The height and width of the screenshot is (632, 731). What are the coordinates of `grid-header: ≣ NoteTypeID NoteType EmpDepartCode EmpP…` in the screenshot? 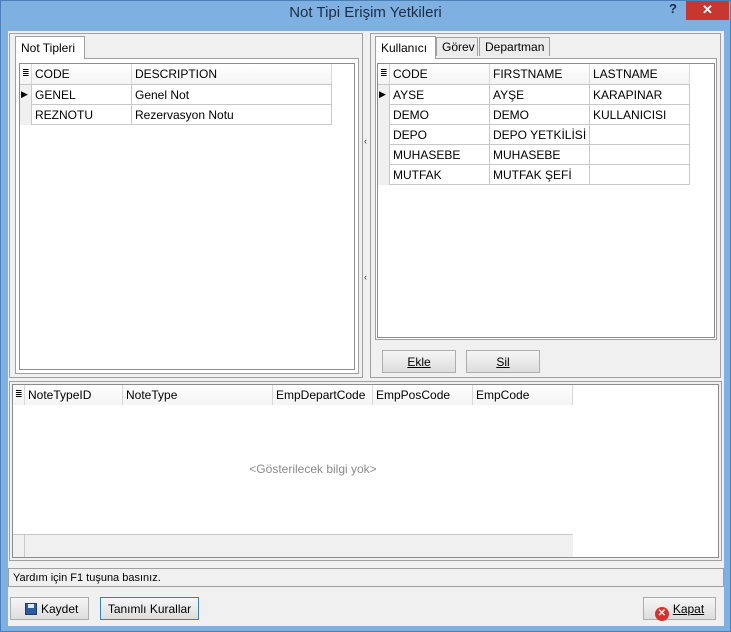 It's located at (293, 395).